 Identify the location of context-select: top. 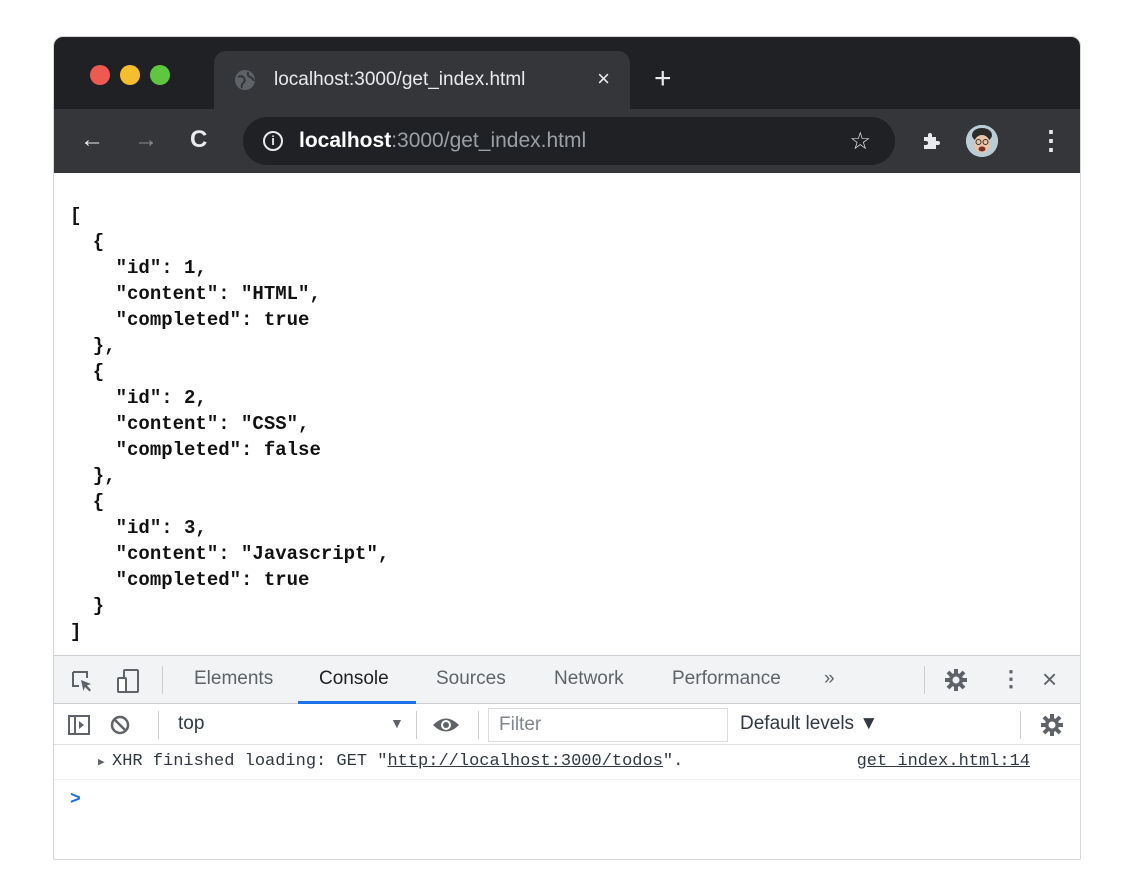
(191, 724).